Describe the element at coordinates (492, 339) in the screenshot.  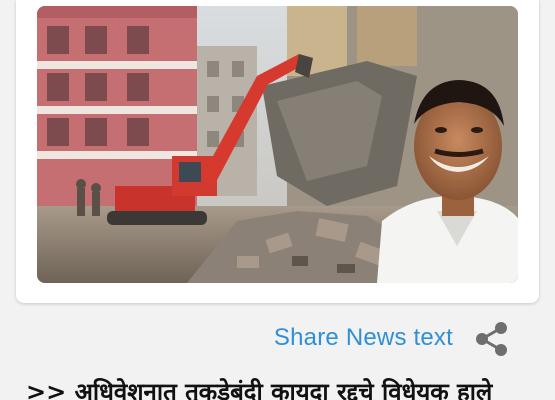
I see `share-icon` at that location.